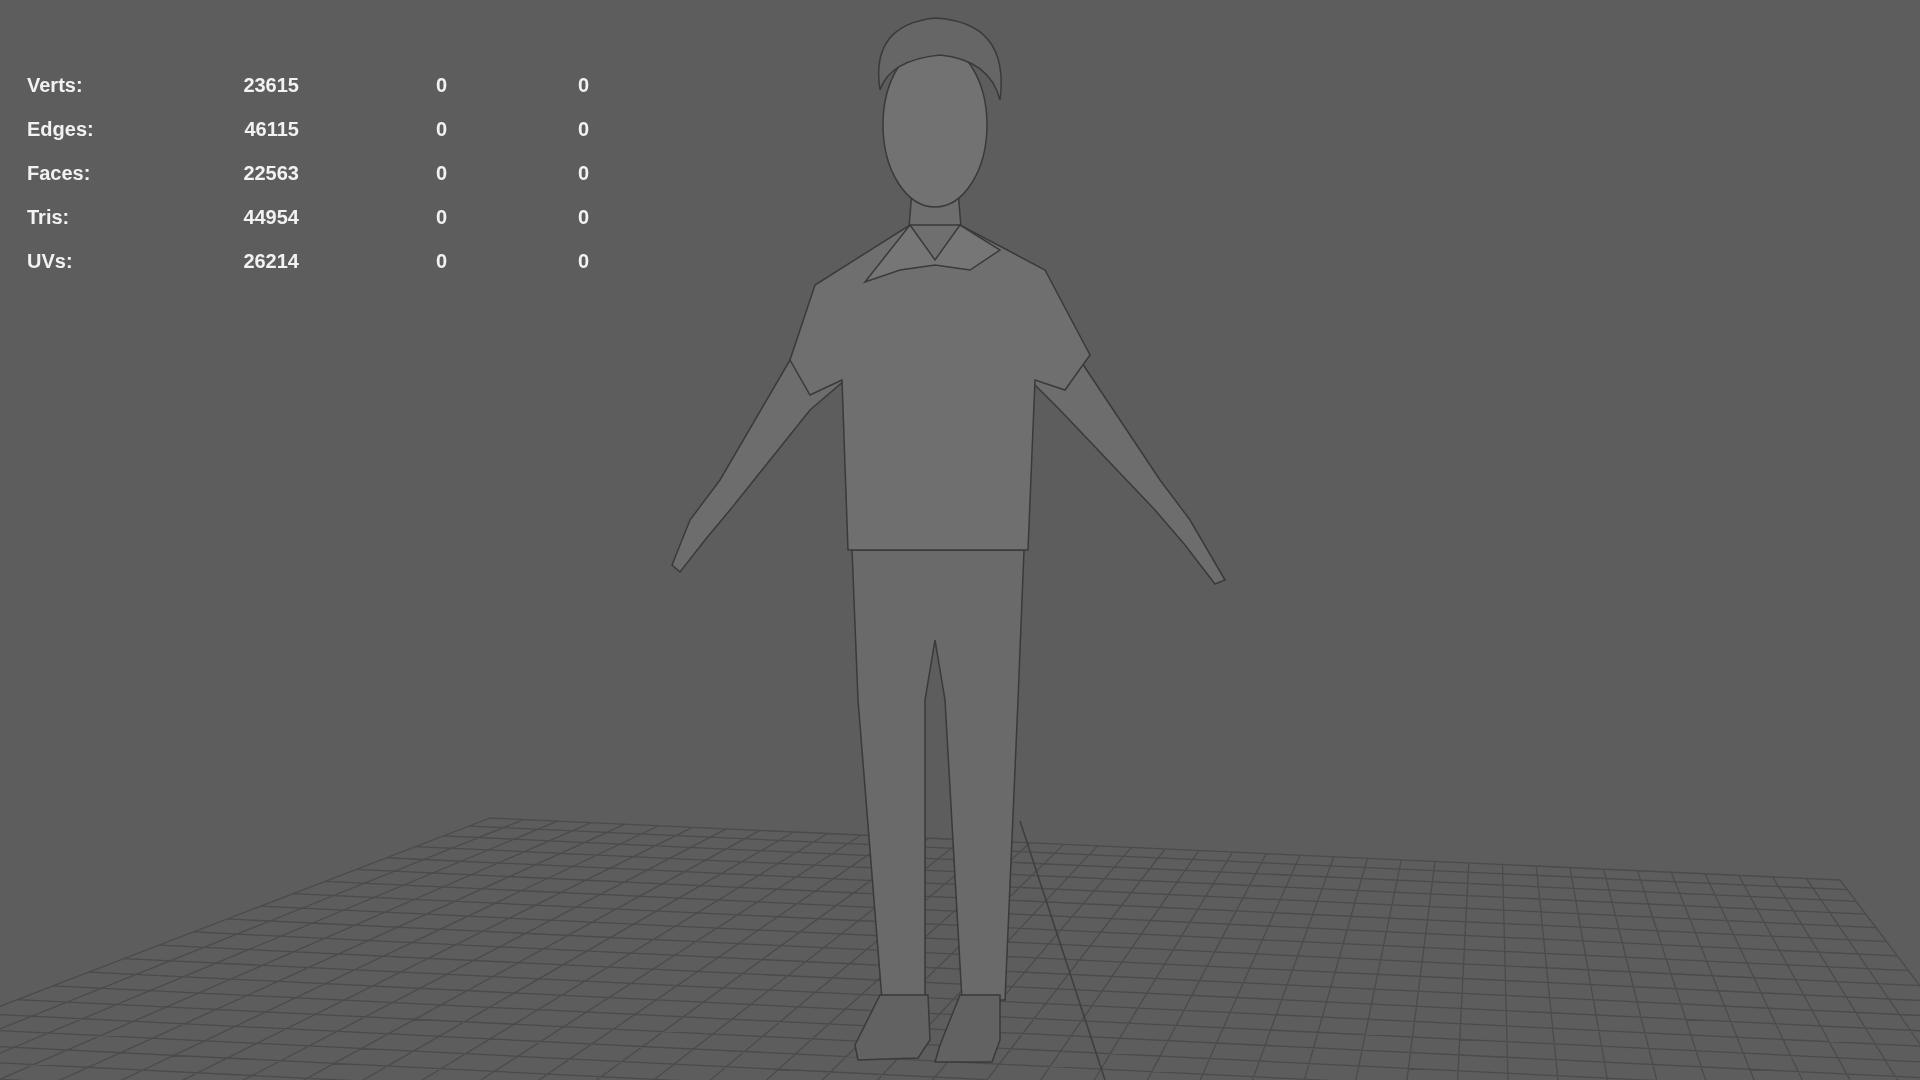  Describe the element at coordinates (50, 261) in the screenshot. I see `stat-label: UVs:` at that location.